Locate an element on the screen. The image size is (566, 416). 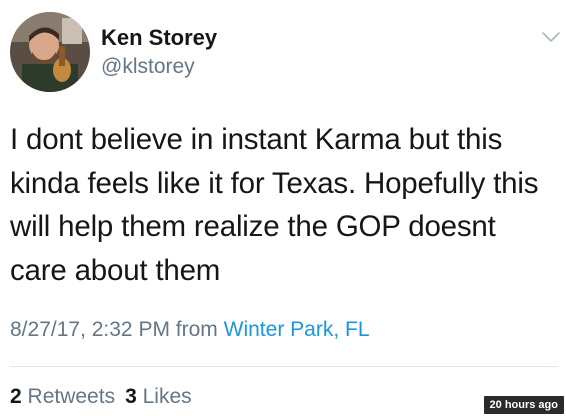
avatar is located at coordinates (50, 52).